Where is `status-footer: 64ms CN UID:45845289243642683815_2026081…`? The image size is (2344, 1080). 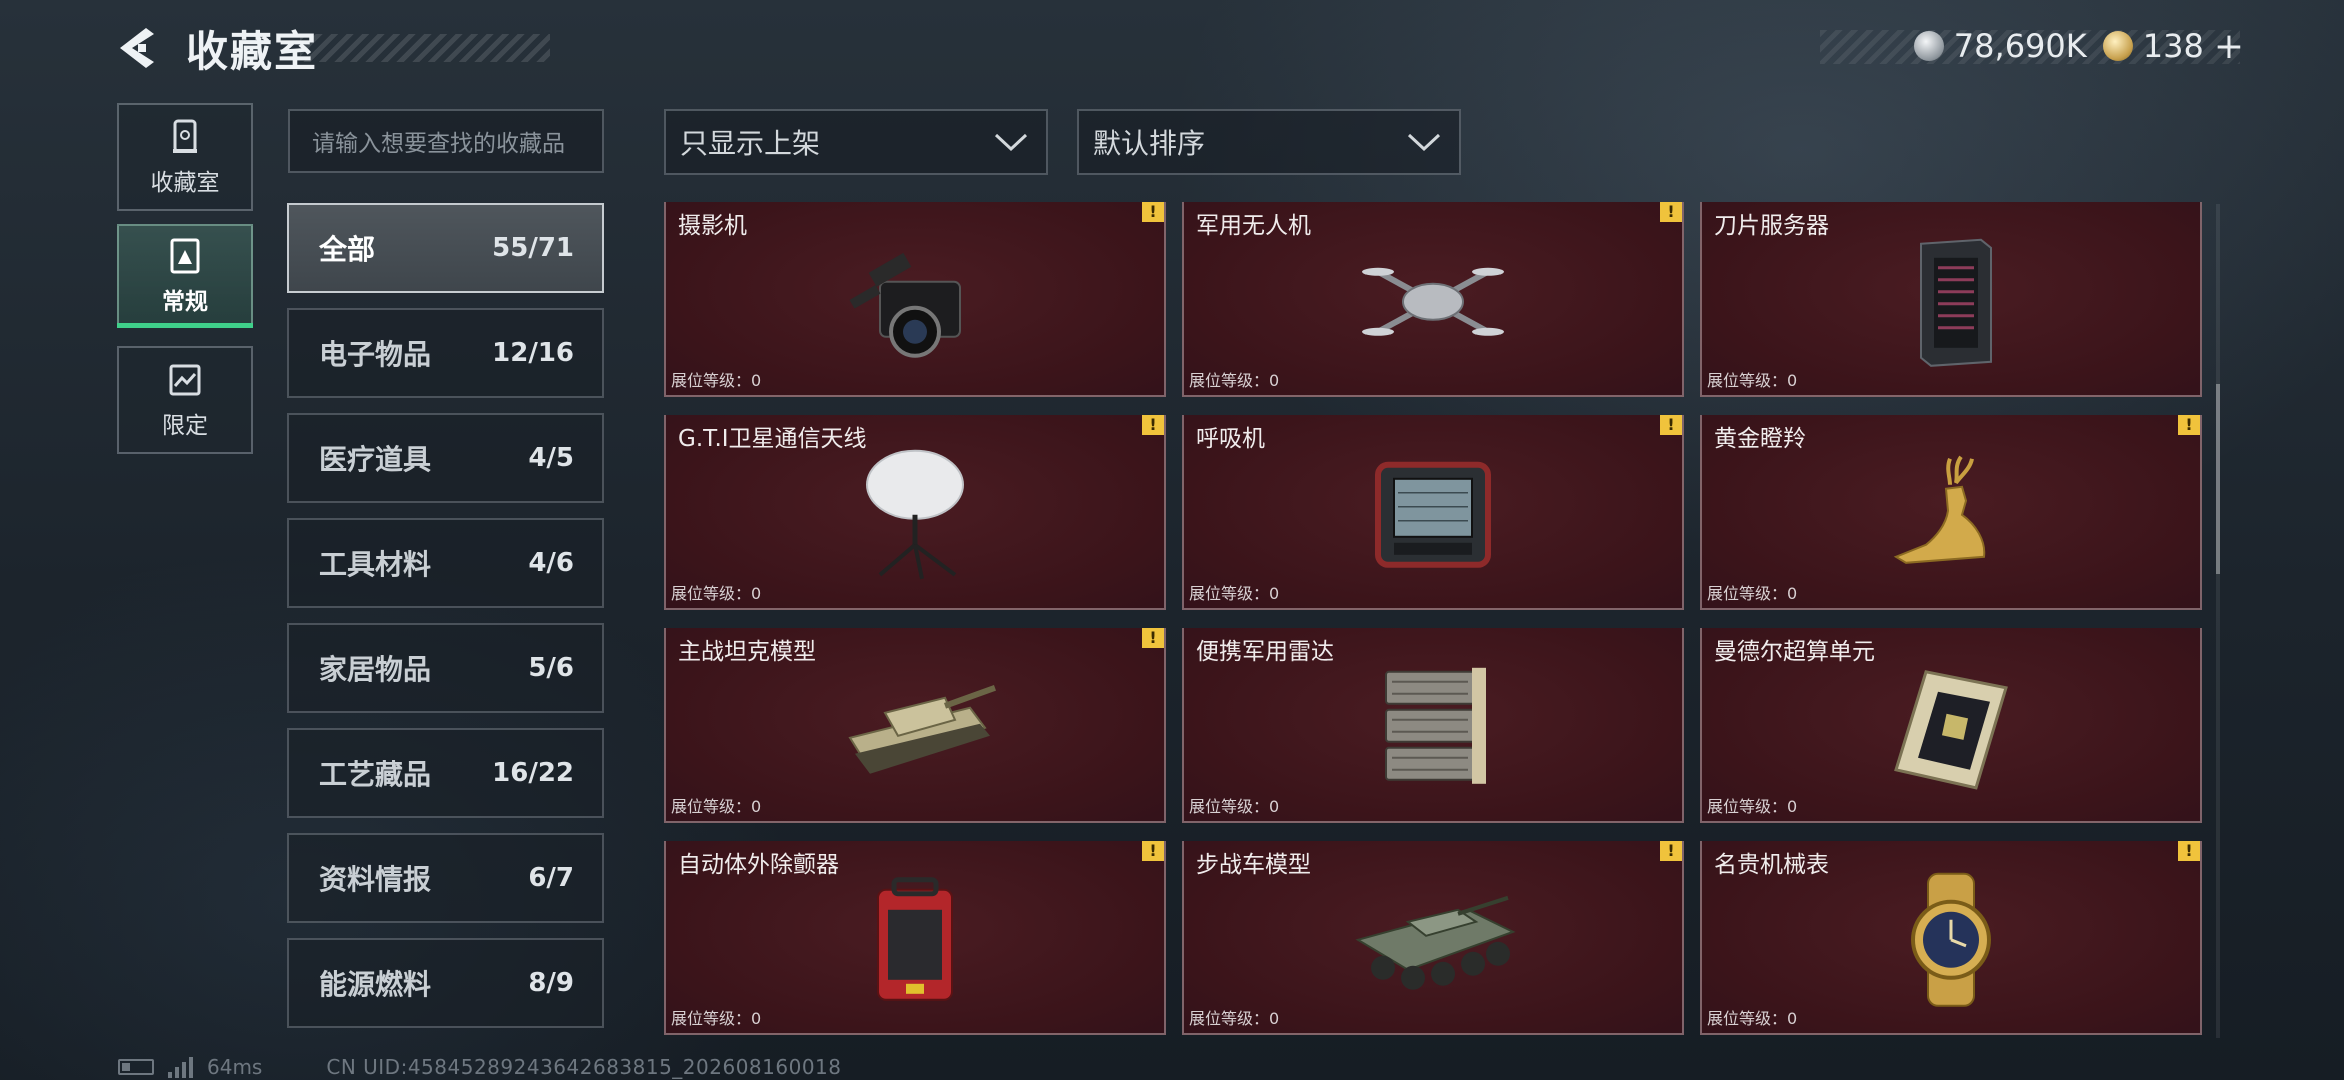
status-footer: 64ms CN UID:45845289243642683815_2026081… is located at coordinates (480, 1067).